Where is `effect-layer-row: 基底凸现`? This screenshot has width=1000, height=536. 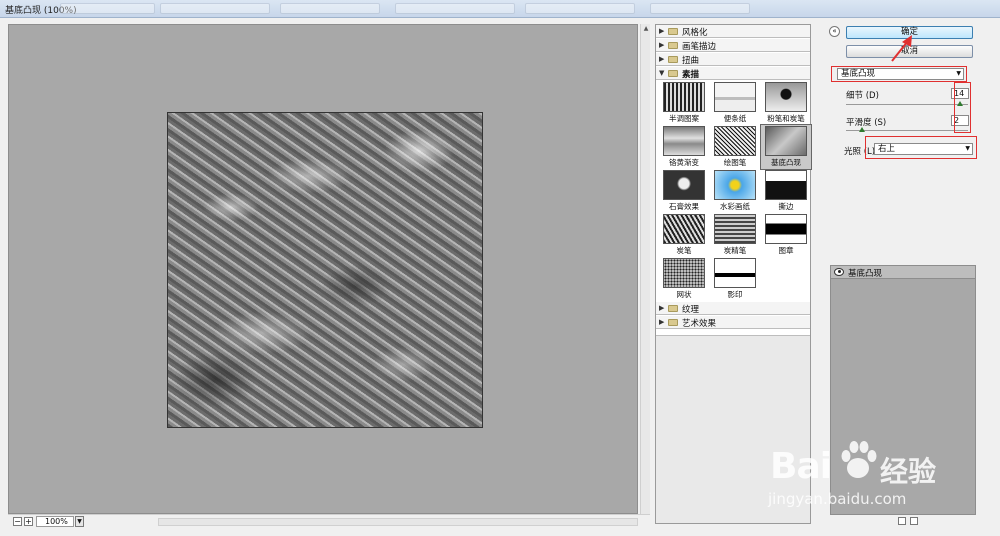 effect-layer-row: 基底凸现 is located at coordinates (903, 272).